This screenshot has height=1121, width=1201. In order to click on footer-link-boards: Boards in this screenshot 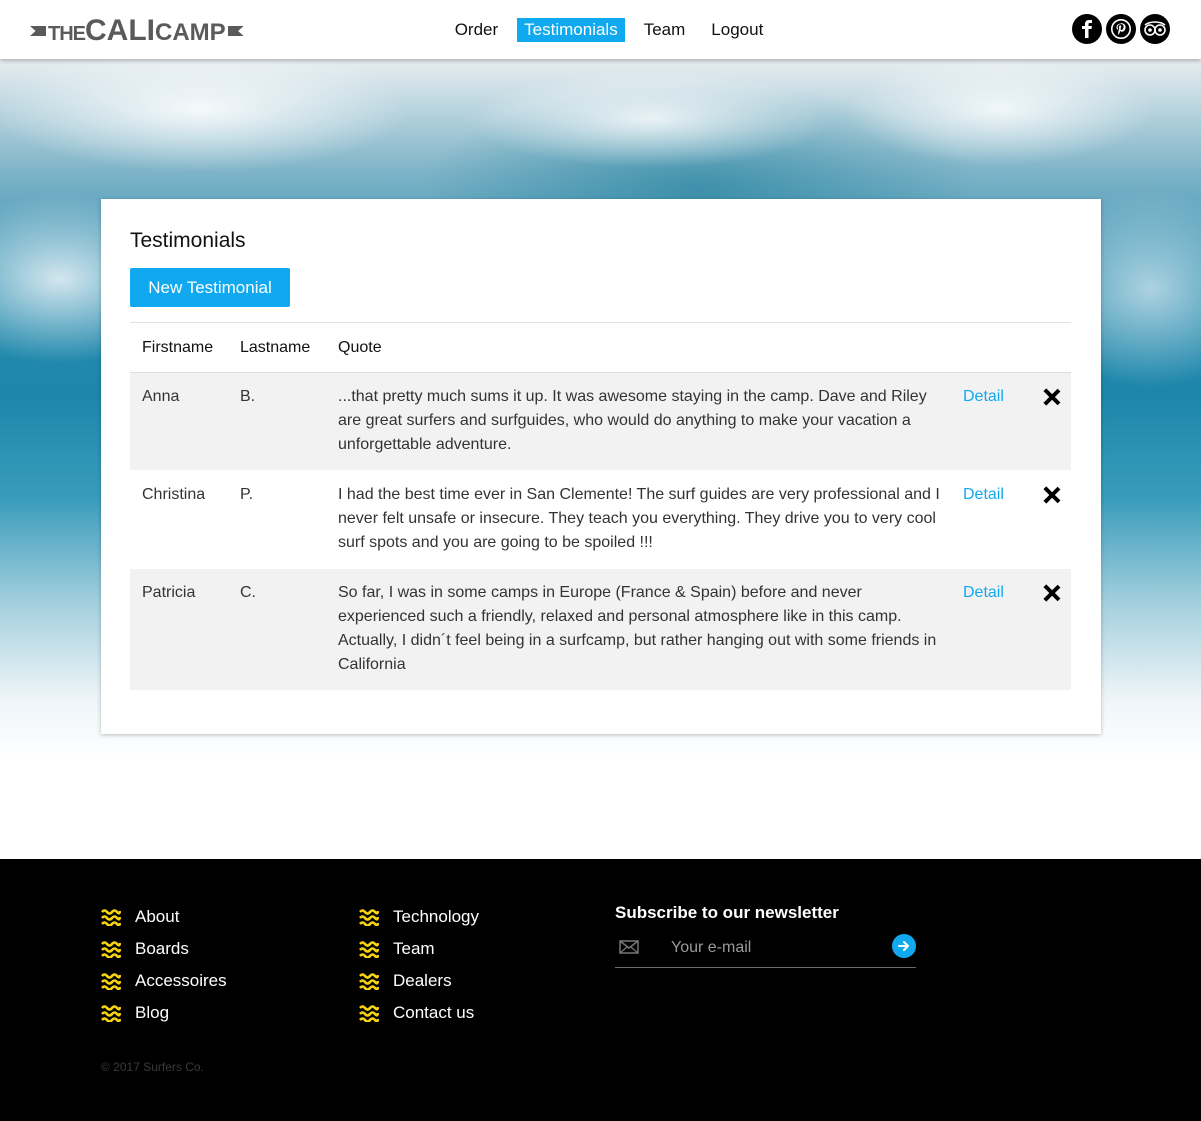, I will do `click(164, 949)`.